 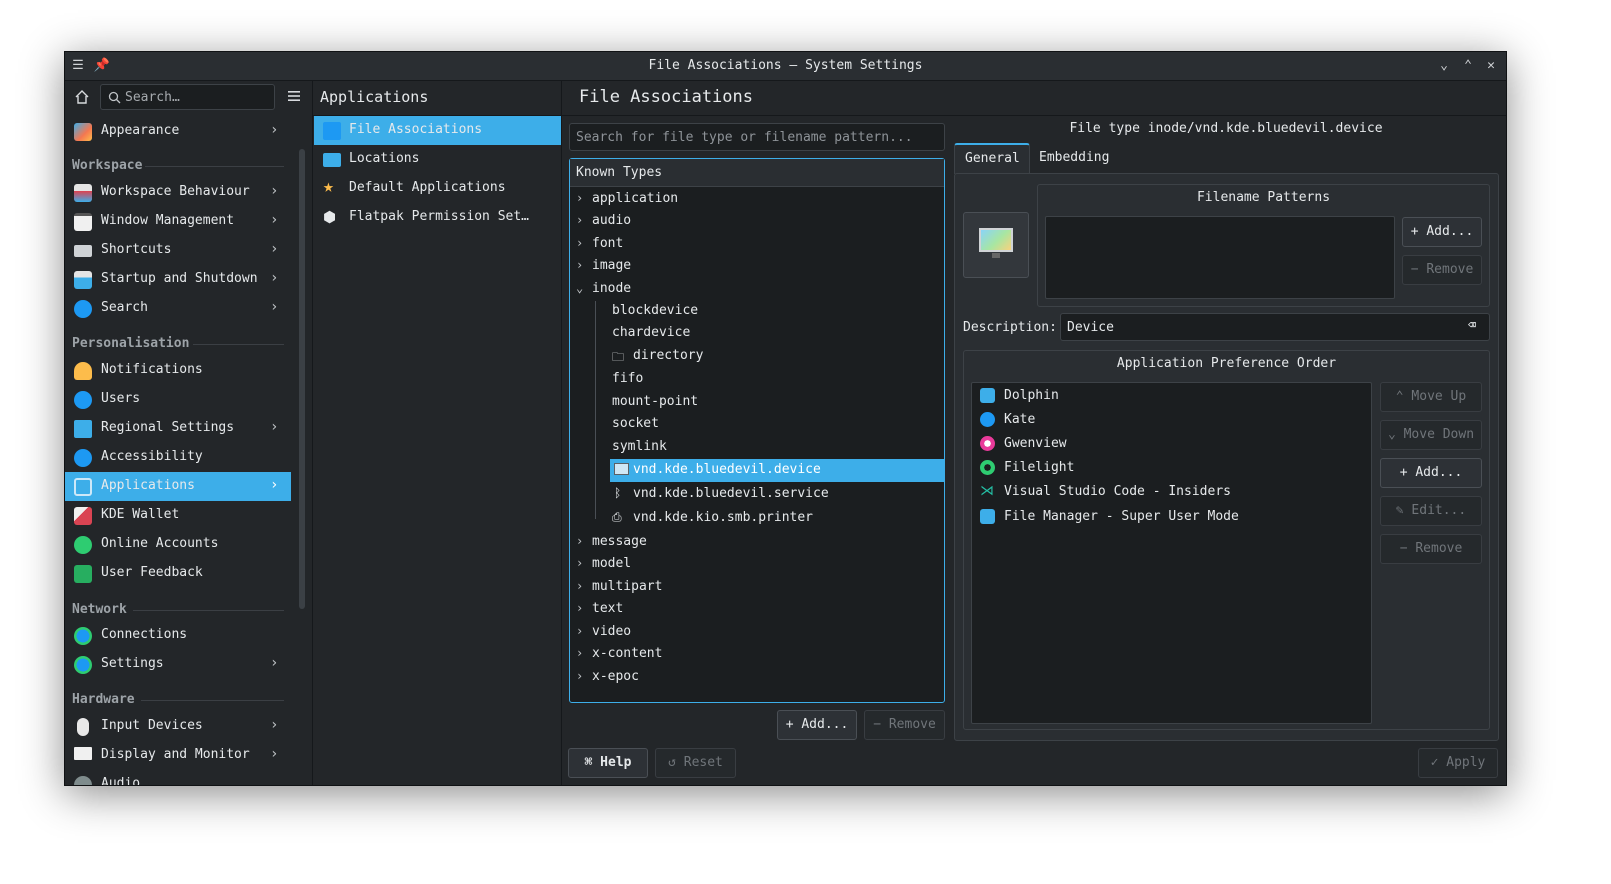 I want to click on sidebar-item-label: Connections, so click(x=144, y=634).